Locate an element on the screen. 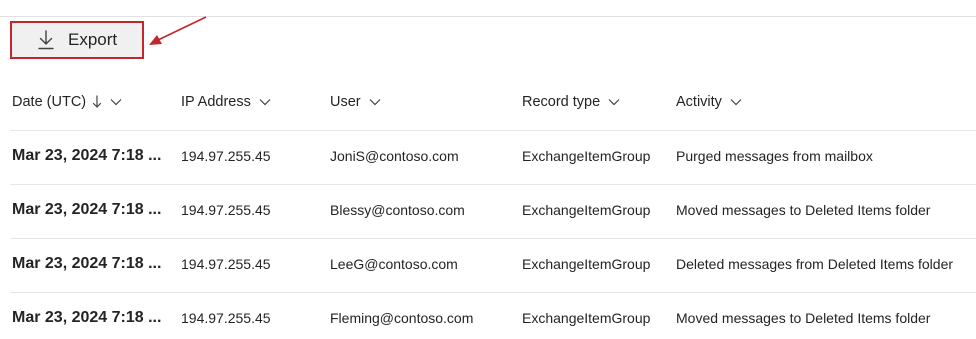  column-header-activity: Activity is located at coordinates (709, 102).